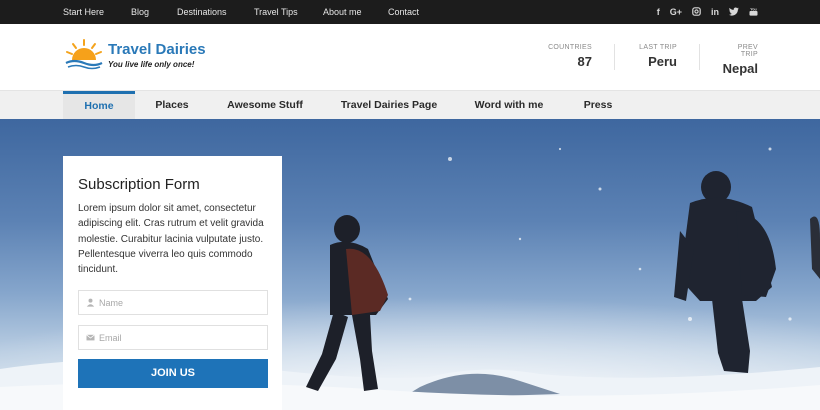  Describe the element at coordinates (215, 12) in the screenshot. I see `top-link-destinations: Destinations` at that location.